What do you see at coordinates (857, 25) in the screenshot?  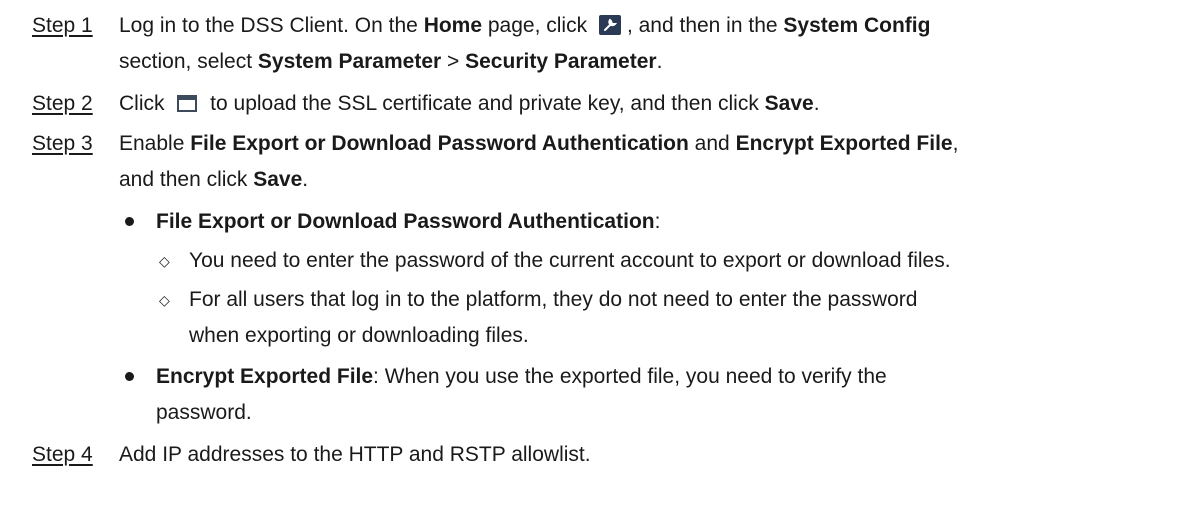 I see `bold-term-system-config: System Config` at bounding box center [857, 25].